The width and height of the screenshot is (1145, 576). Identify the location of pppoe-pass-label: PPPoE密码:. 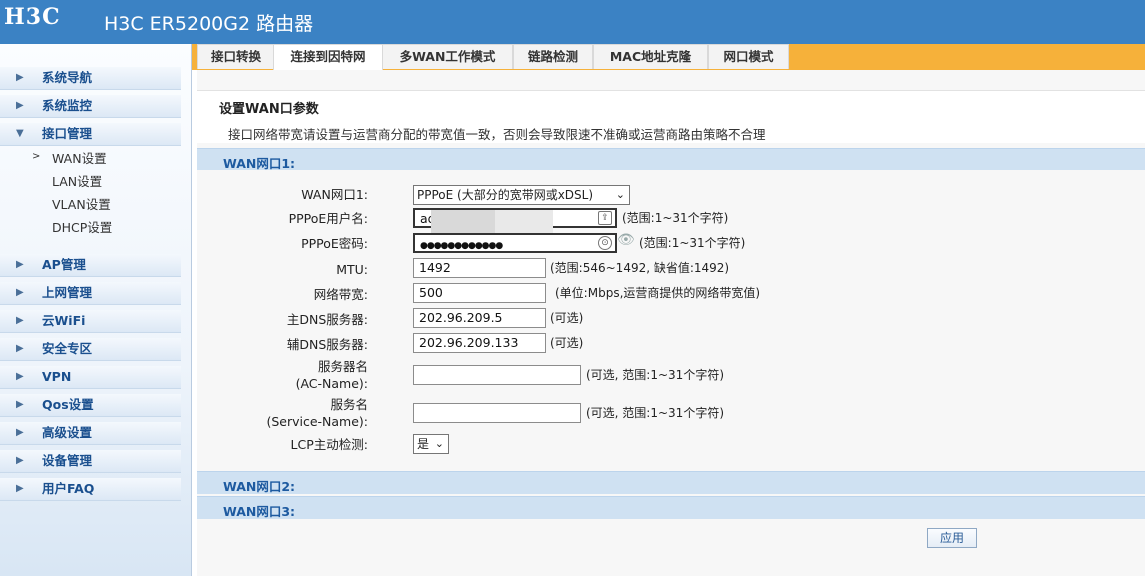
(334, 243).